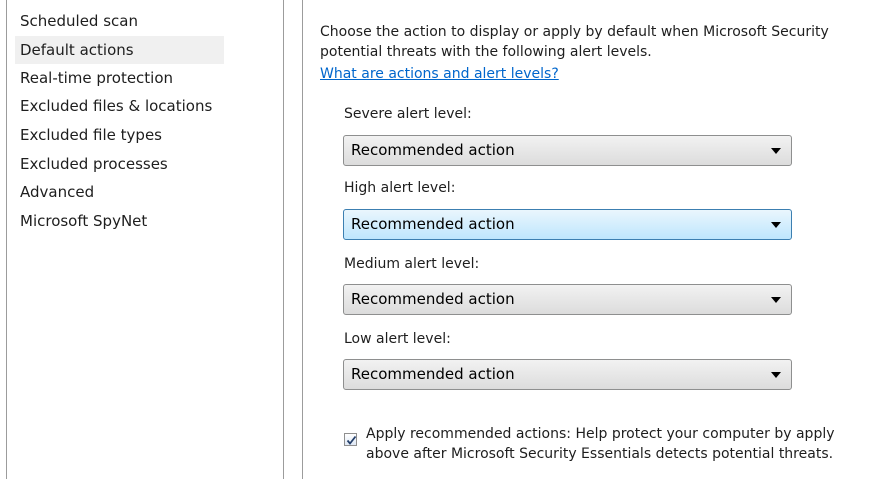  Describe the element at coordinates (88, 135) in the screenshot. I see `sidebar-item-excluded-file-types: Excluded file types` at that location.